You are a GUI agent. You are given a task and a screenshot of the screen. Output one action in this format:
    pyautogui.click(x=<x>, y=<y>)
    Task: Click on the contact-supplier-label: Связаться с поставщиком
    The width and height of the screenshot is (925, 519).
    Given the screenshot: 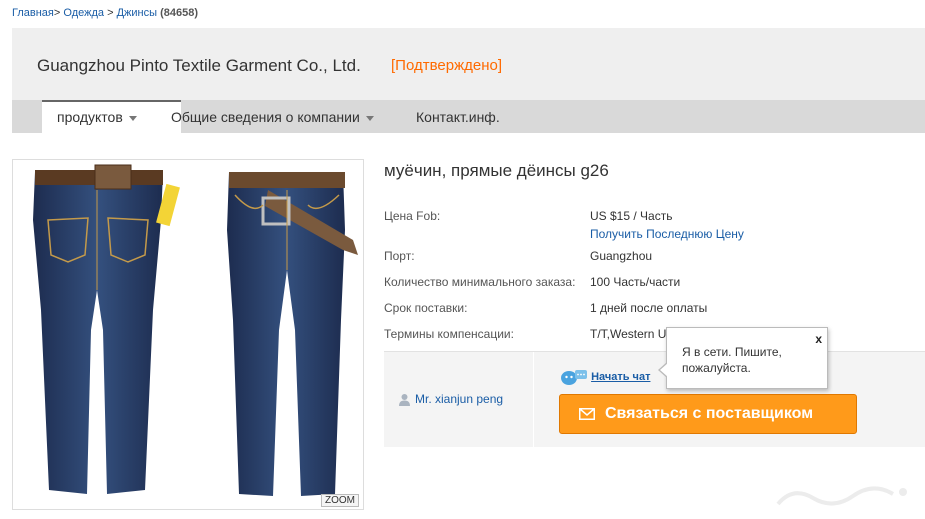 What is the action you would take?
    pyautogui.click(x=709, y=413)
    